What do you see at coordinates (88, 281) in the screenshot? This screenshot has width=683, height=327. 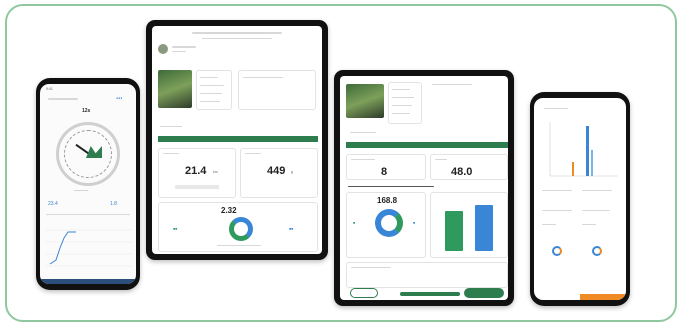 I see `phone-left-bottom-bar` at bounding box center [88, 281].